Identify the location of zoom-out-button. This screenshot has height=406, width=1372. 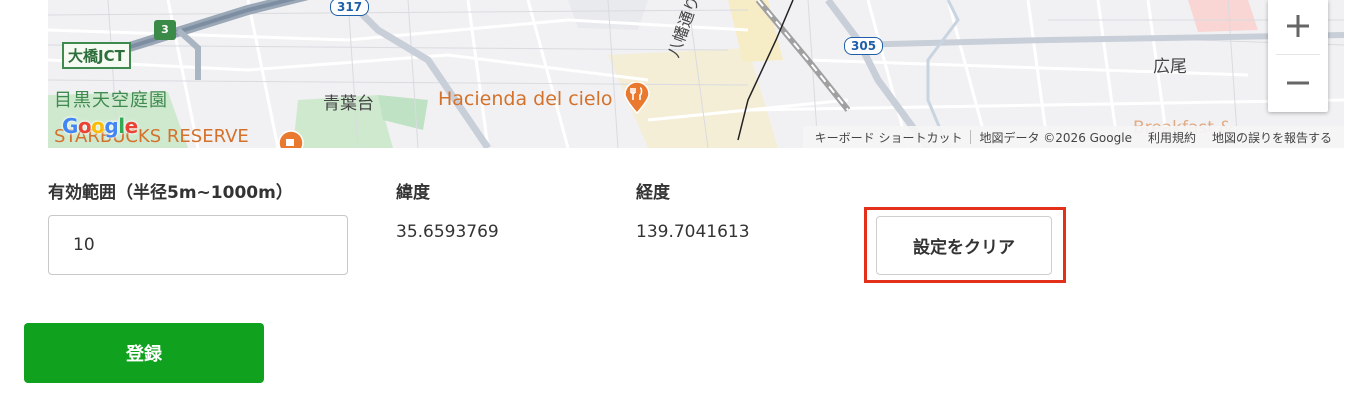
(1298, 83).